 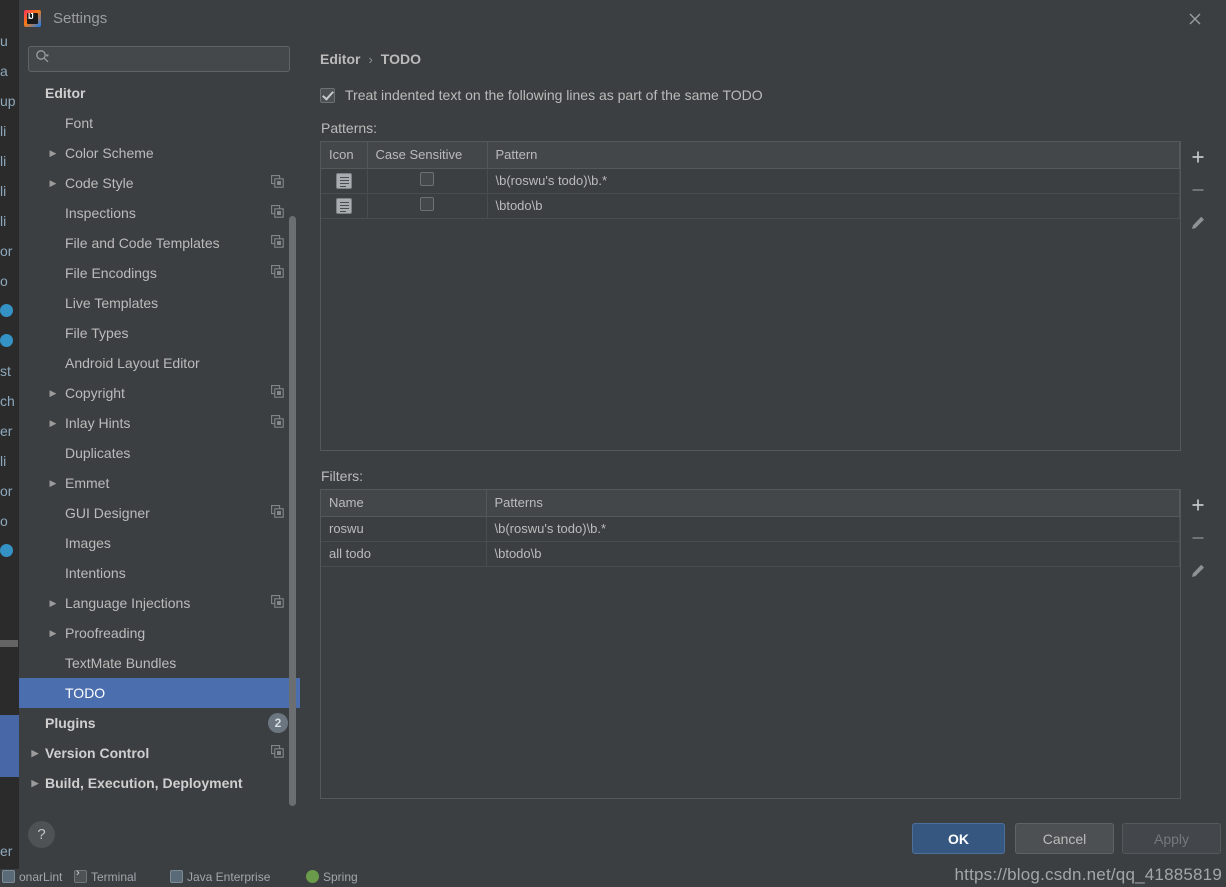 I want to click on sidebar-item-duplicates: Duplicates, so click(x=159, y=453).